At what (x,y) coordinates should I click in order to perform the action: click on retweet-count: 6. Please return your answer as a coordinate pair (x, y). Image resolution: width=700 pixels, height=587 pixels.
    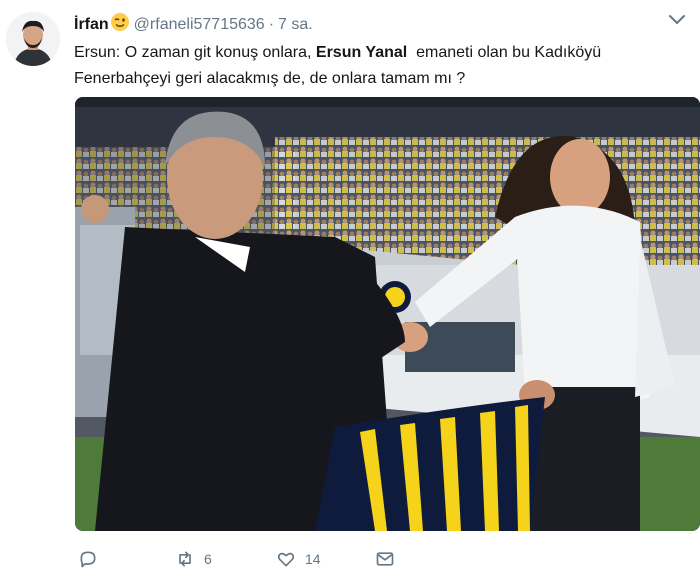
    Looking at the image, I should click on (208, 559).